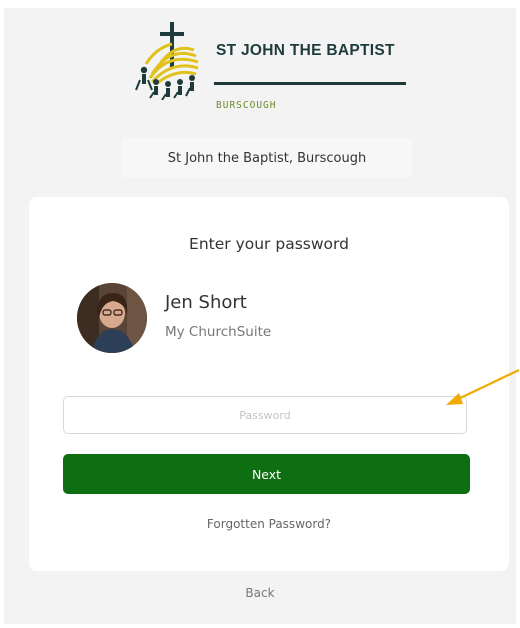 The height and width of the screenshot is (628, 520). I want to click on user-photo-icon, so click(112, 318).